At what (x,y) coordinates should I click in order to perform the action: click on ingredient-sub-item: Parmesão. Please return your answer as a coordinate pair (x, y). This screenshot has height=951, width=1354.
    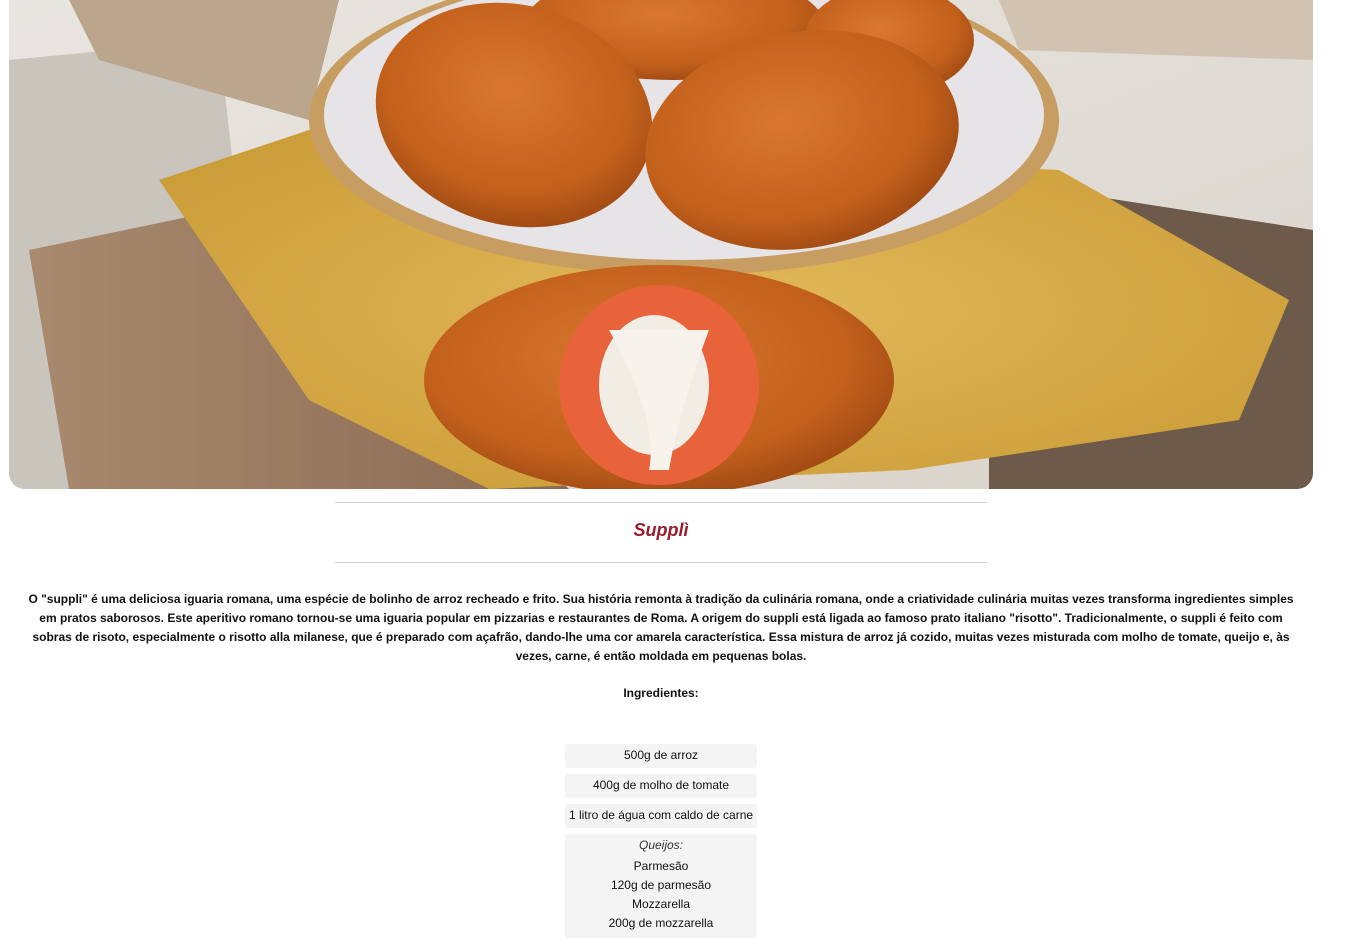
    Looking at the image, I should click on (661, 866).